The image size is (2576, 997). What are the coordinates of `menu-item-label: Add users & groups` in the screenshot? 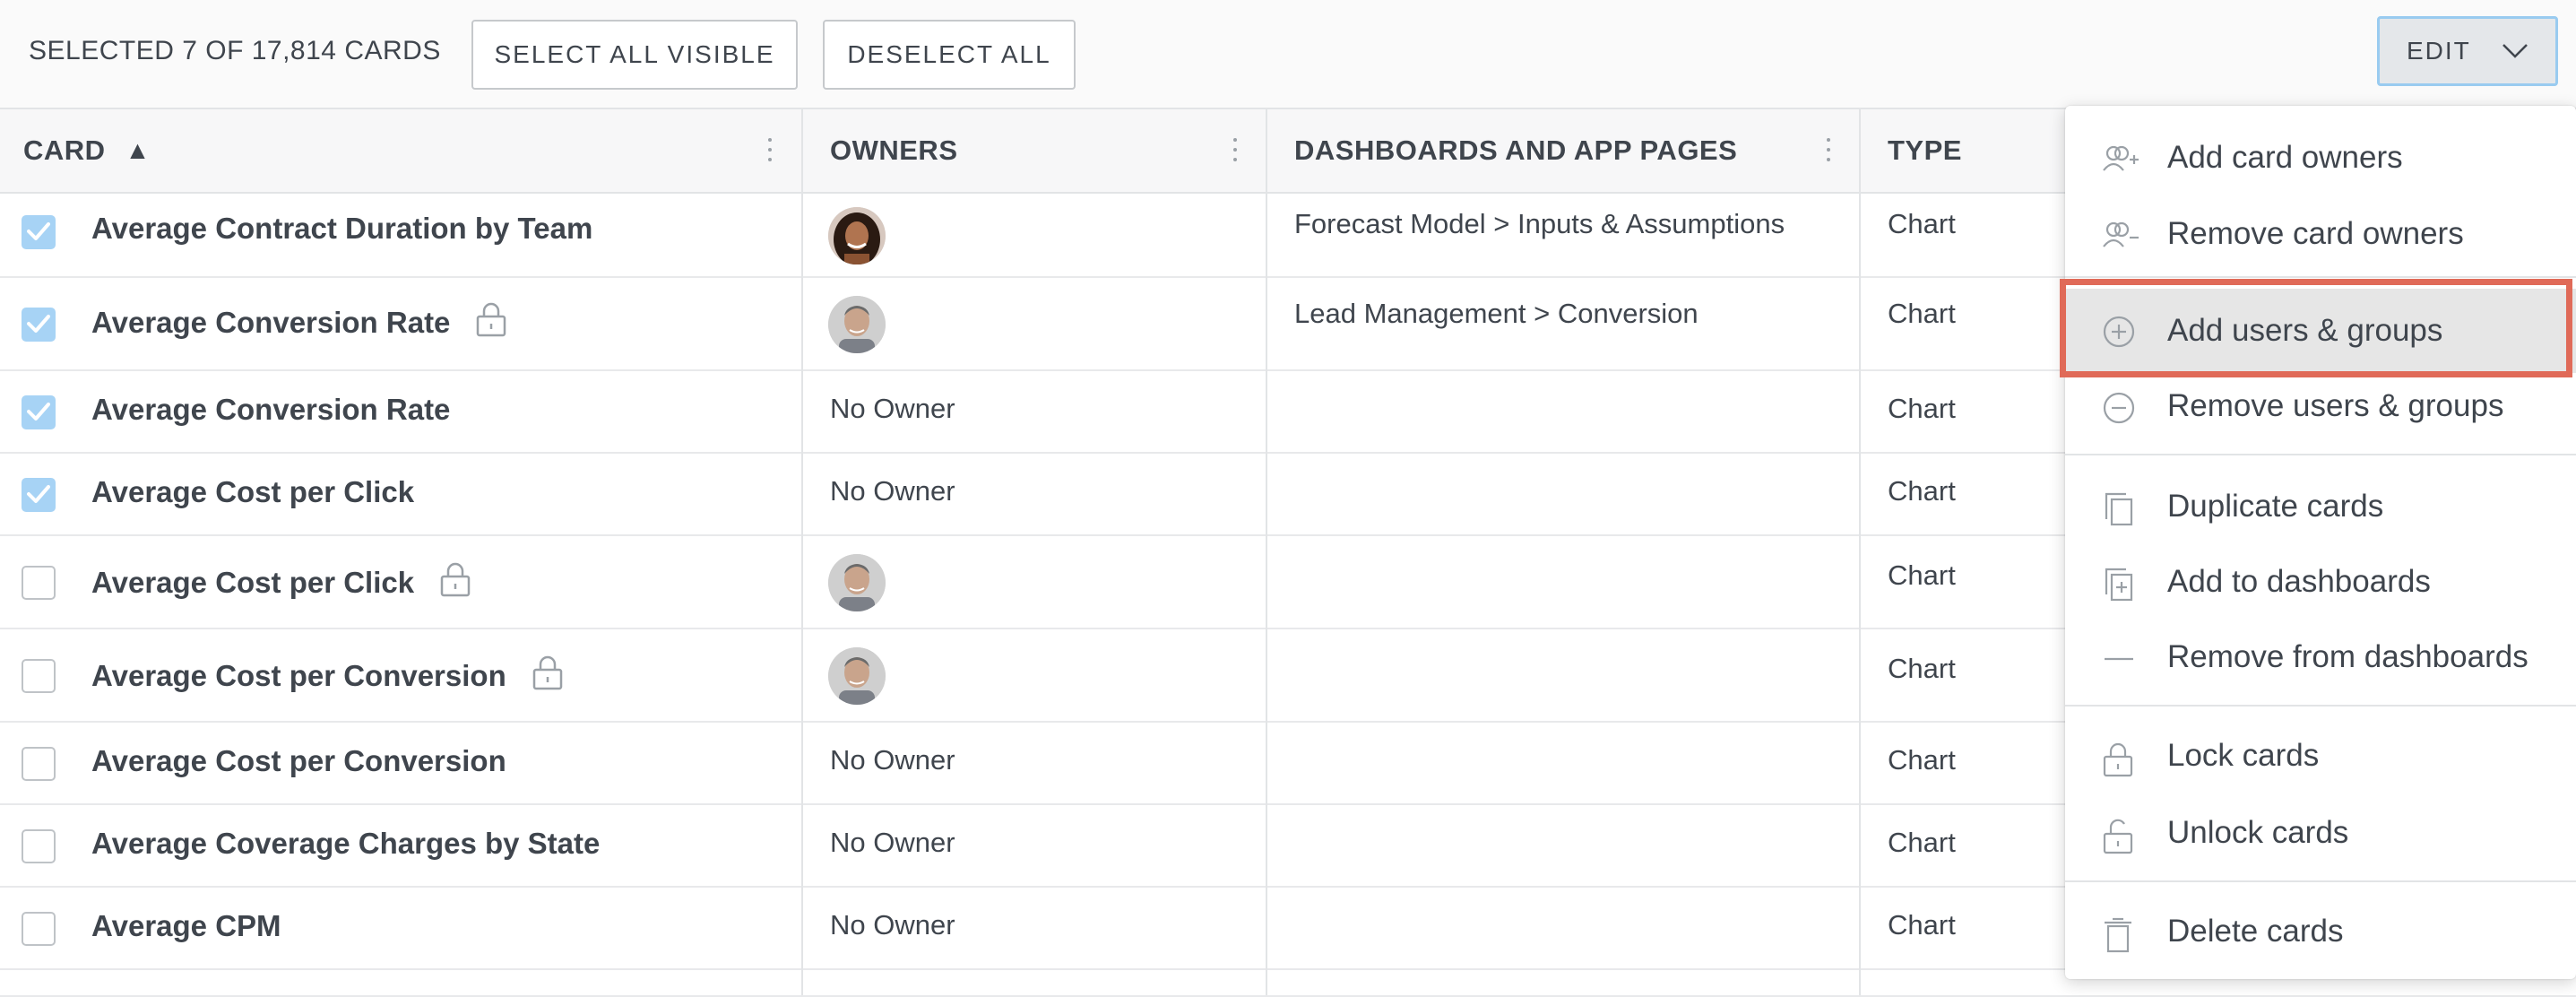 It's located at (2305, 330).